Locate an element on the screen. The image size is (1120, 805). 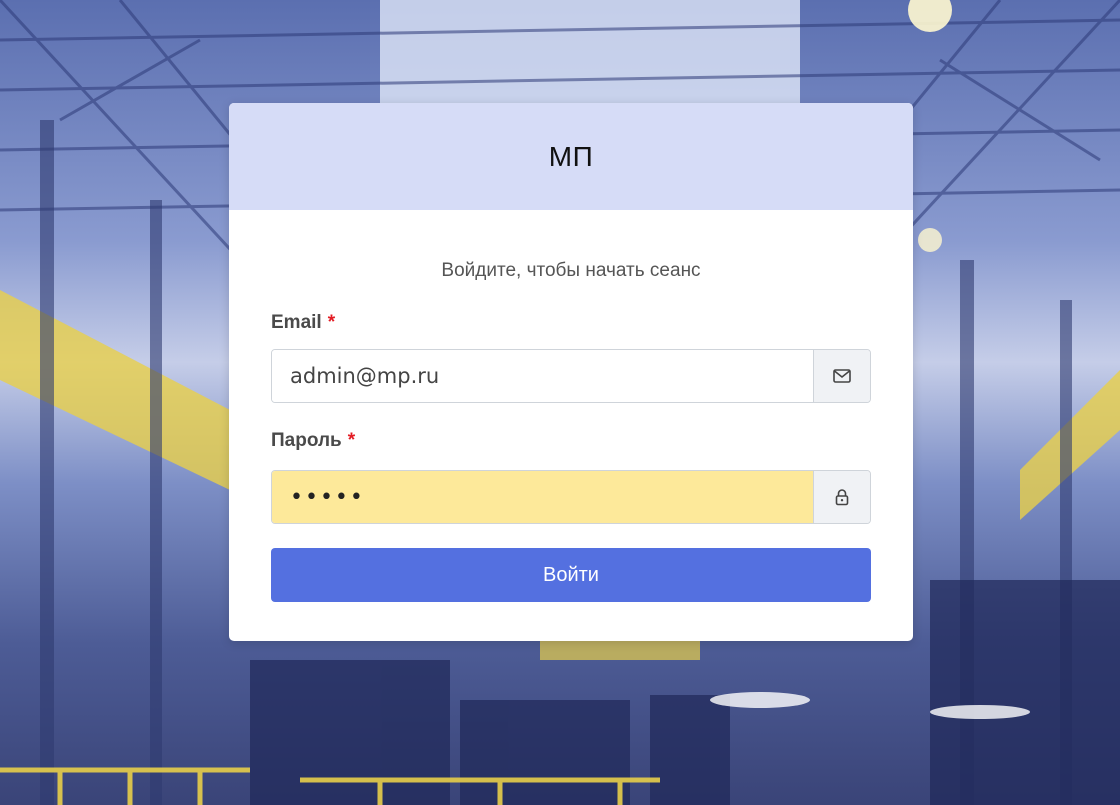
password-input-group is located at coordinates (571, 497).